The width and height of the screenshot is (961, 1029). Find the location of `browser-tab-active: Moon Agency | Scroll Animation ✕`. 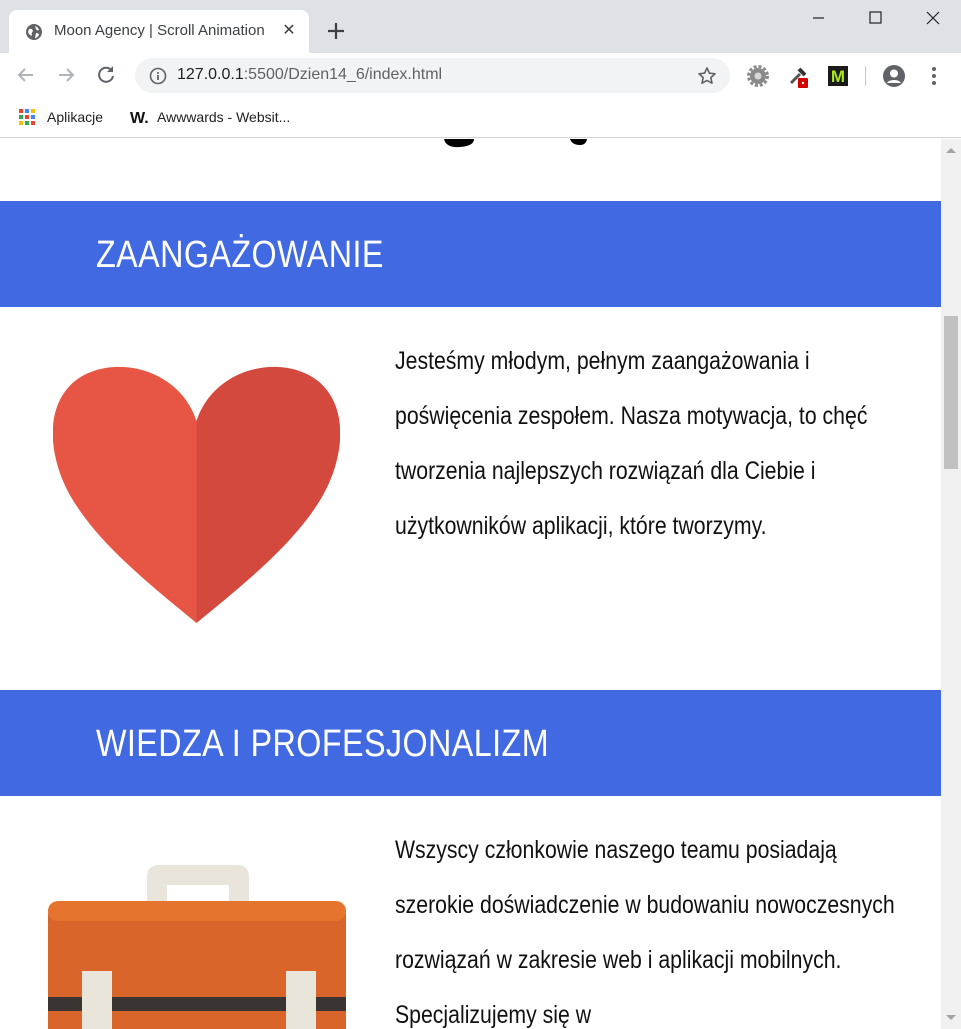

browser-tab-active: Moon Agency | Scroll Animation ✕ is located at coordinates (159, 31).